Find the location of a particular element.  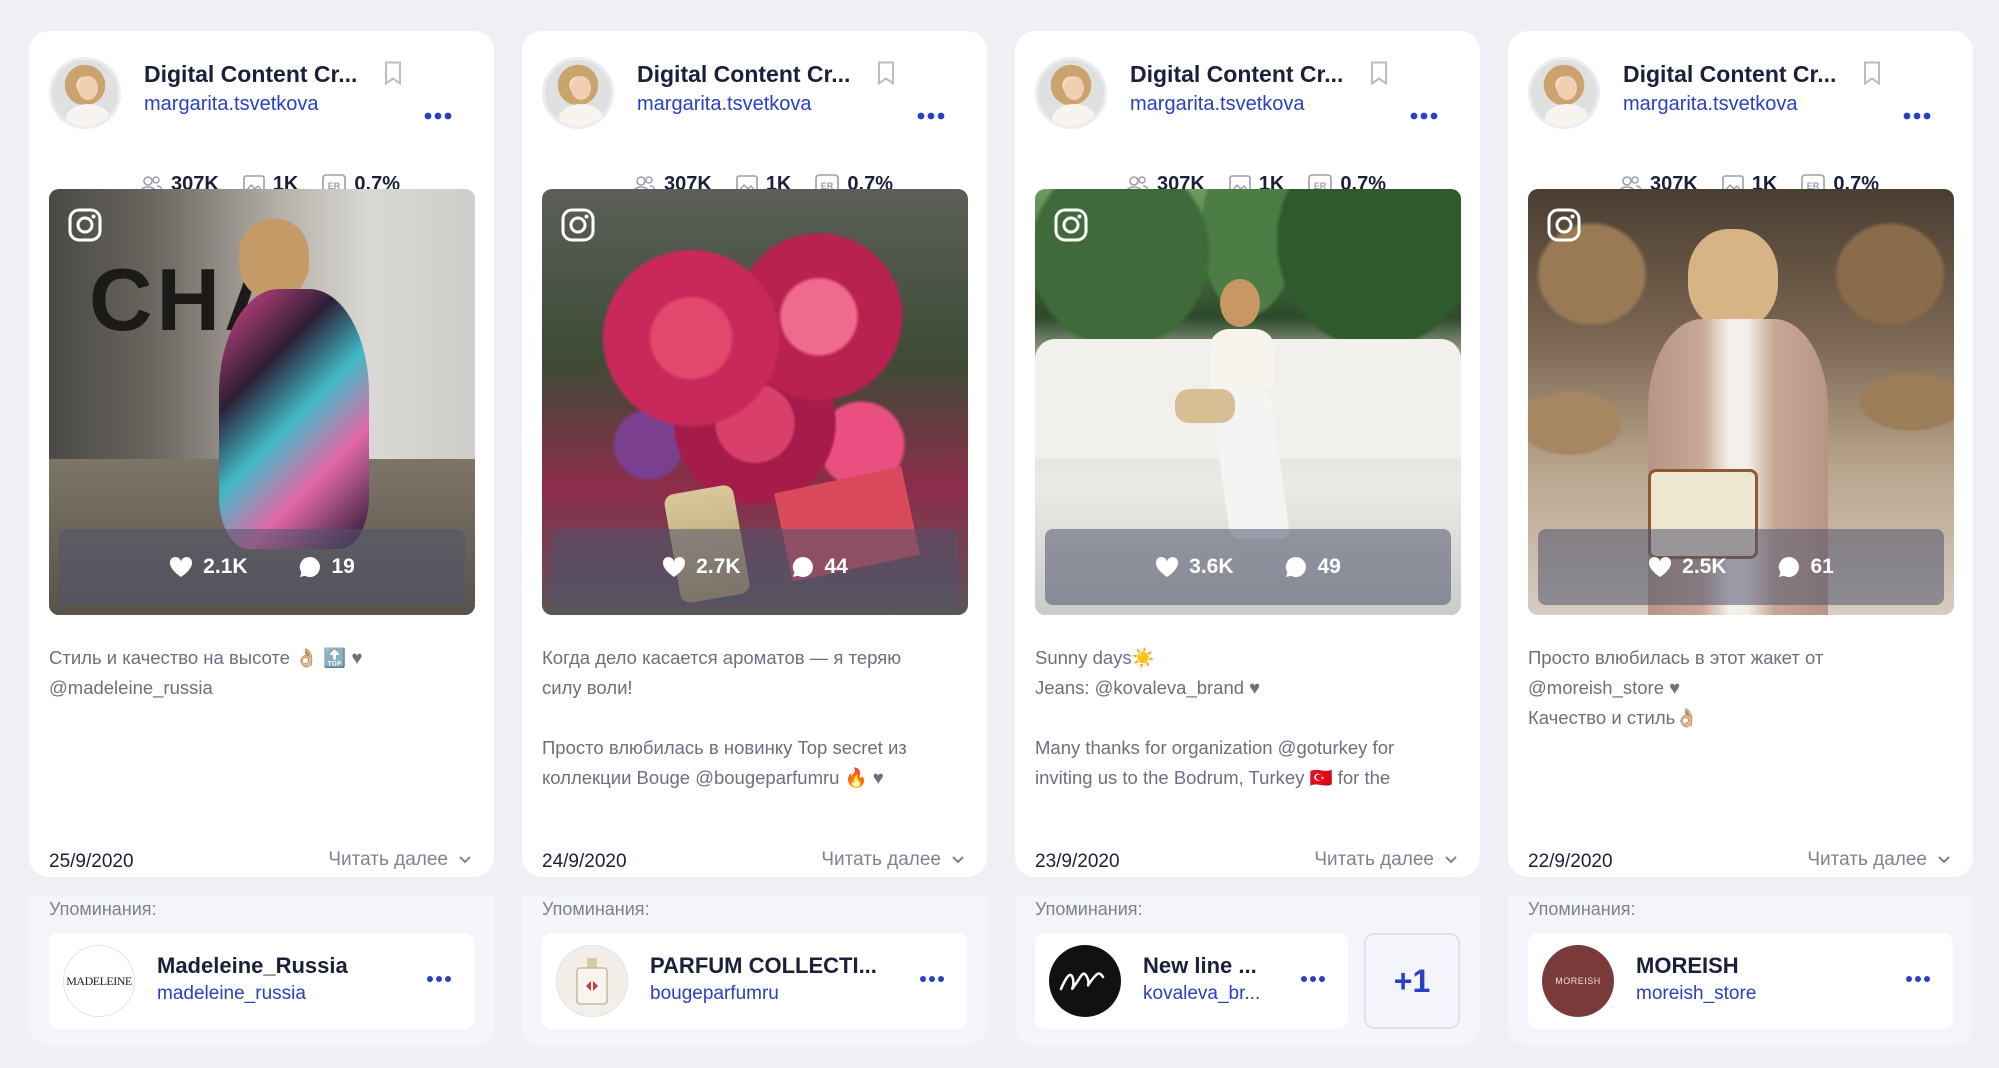

engagement-overlay: 3.6K 49 is located at coordinates (1248, 567).